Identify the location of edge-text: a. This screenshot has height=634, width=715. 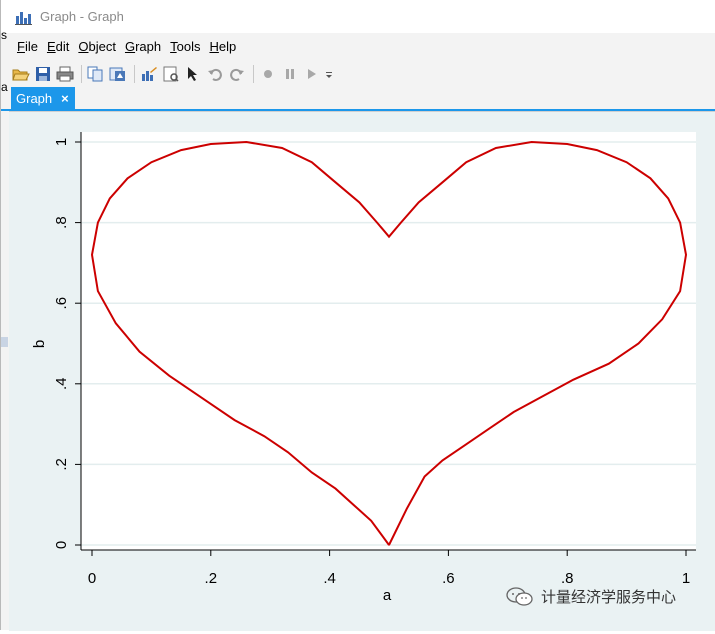
(4, 87).